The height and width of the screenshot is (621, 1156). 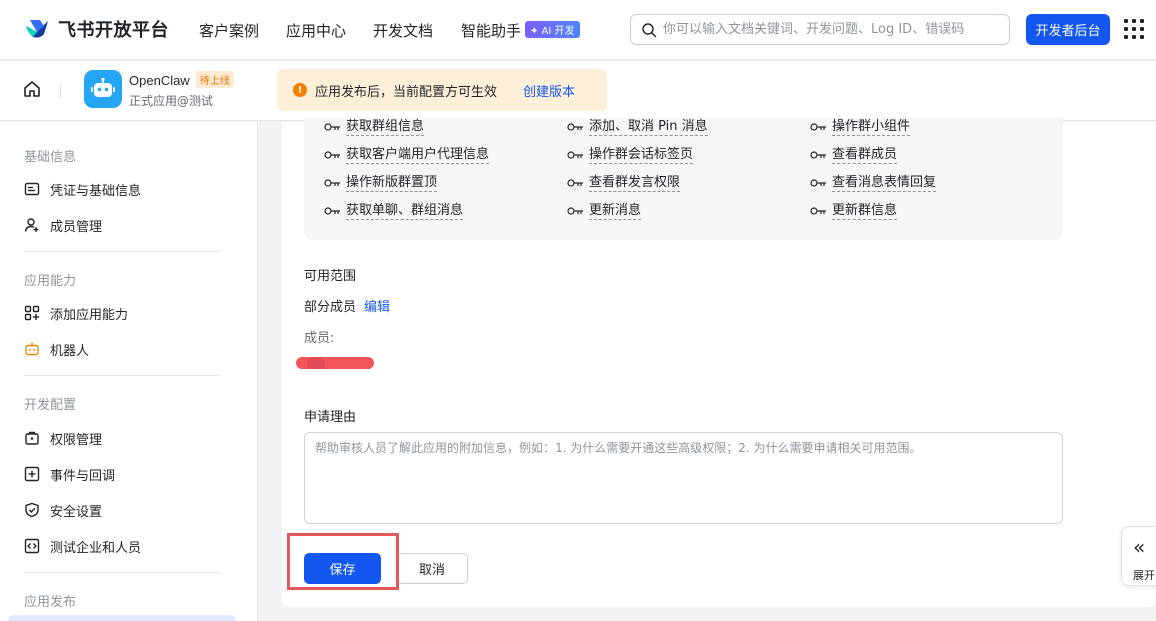 I want to click on publish-notice: ! 应用发布后，当前配置方可生效 创建版本, so click(x=442, y=90).